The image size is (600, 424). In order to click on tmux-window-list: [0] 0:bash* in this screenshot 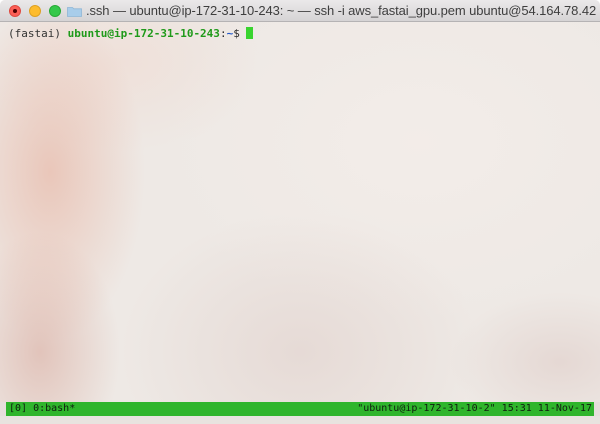, I will do `click(42, 409)`.